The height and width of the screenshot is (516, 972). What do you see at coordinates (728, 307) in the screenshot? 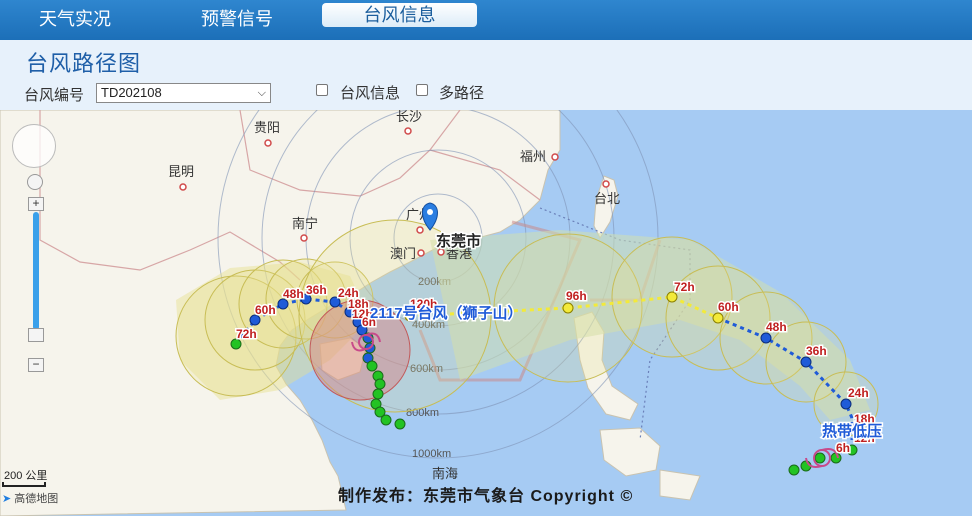
I see `fcst-east-60h: 60h` at bounding box center [728, 307].